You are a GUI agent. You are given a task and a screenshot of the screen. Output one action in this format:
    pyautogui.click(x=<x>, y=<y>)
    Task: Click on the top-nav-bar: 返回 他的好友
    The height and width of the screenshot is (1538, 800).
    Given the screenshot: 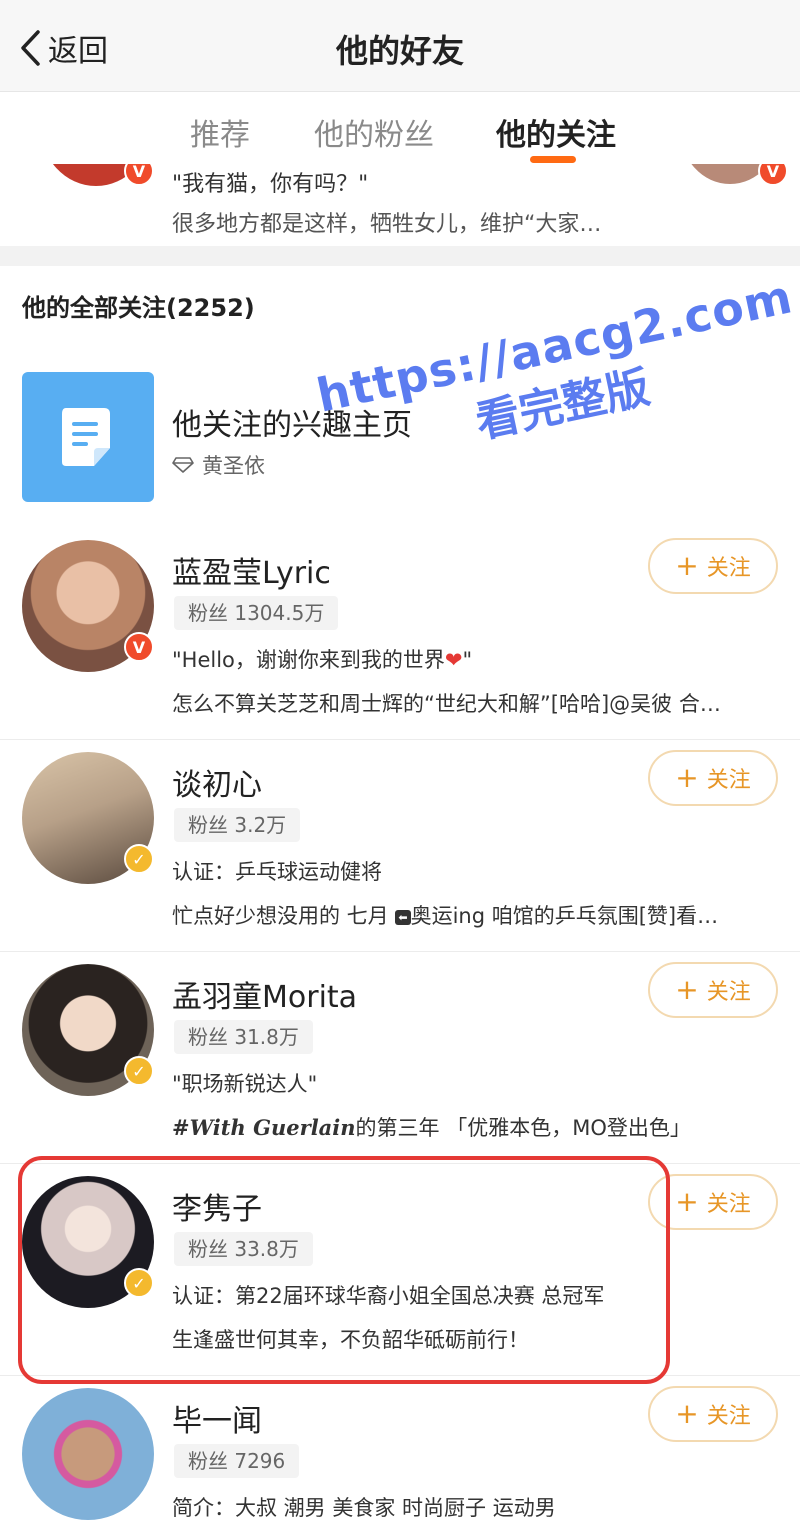 What is the action you would take?
    pyautogui.click(x=400, y=46)
    